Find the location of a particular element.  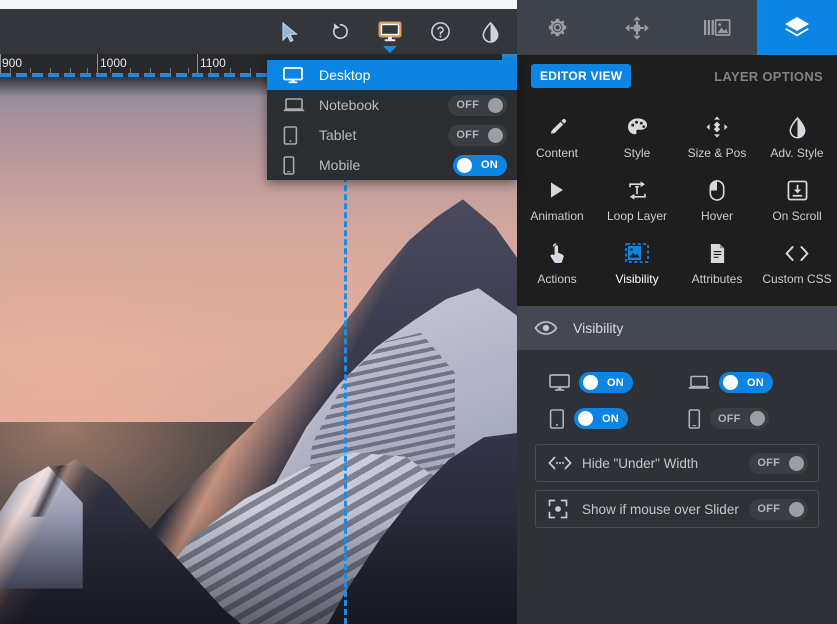

ruler-label-1100: 1100 is located at coordinates (213, 63).